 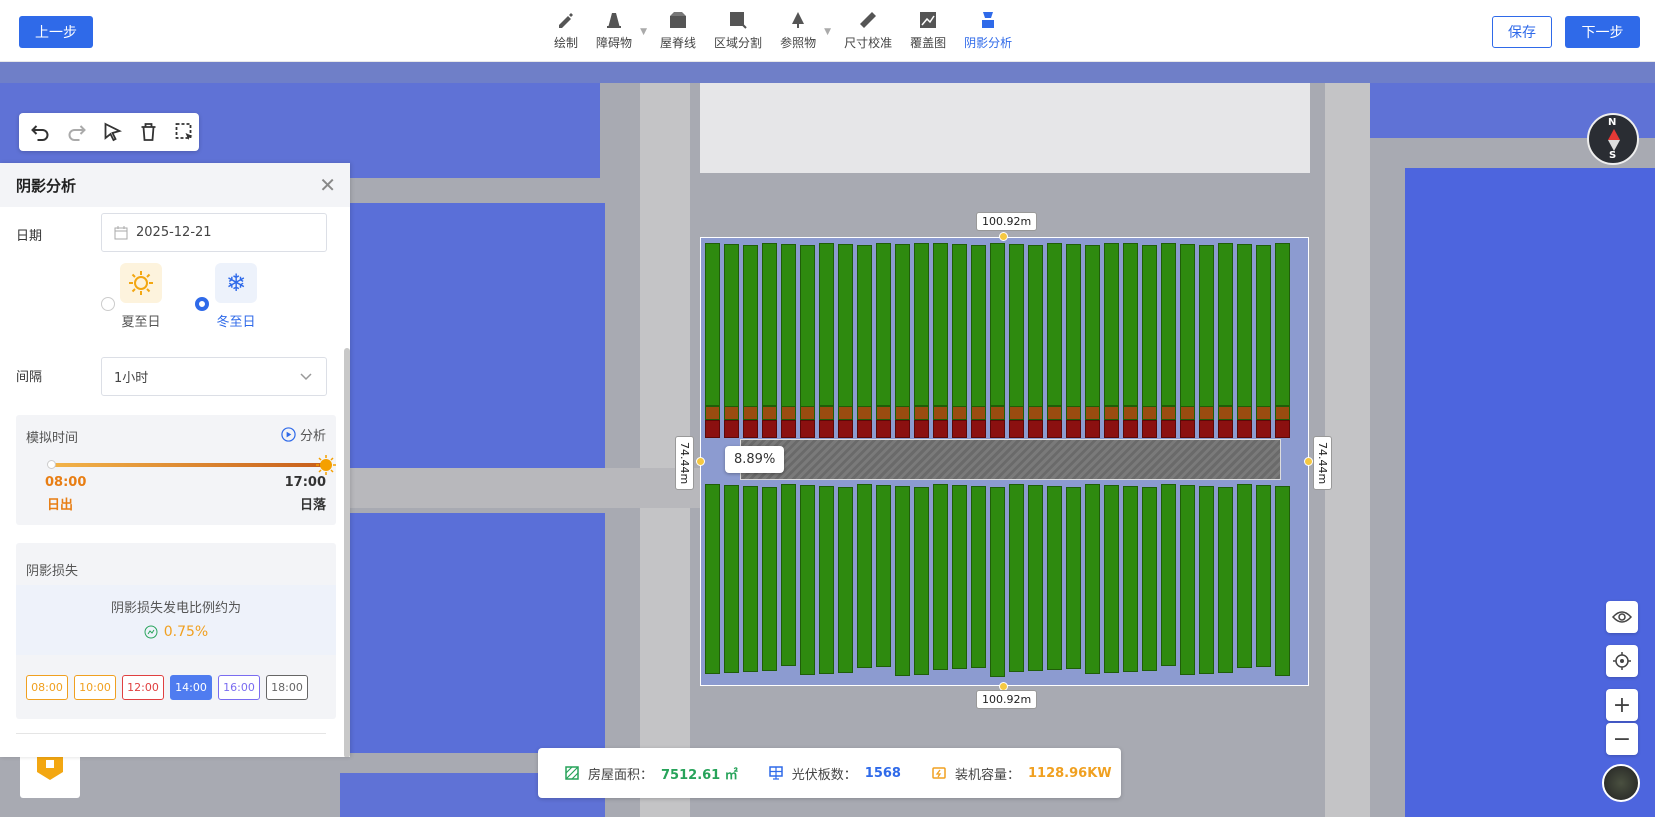 I want to click on roof-obstacle, so click(x=1010, y=459).